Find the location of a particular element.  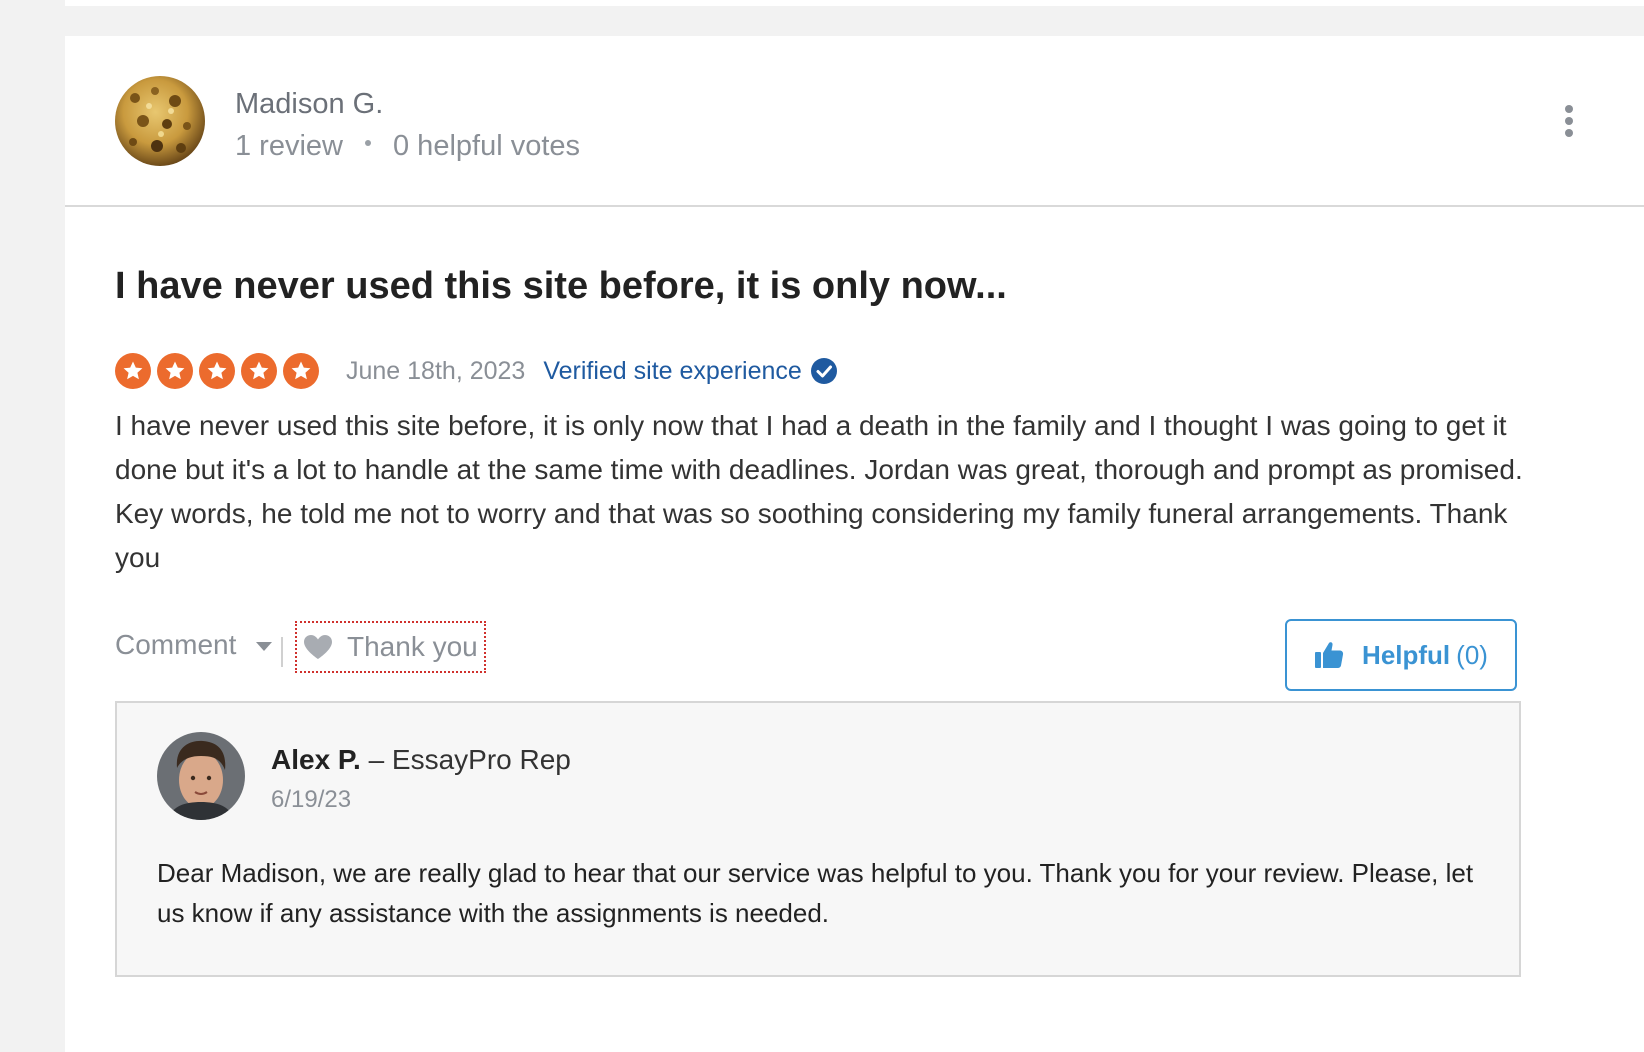

verified-badge: Verified site experience is located at coordinates (690, 371).